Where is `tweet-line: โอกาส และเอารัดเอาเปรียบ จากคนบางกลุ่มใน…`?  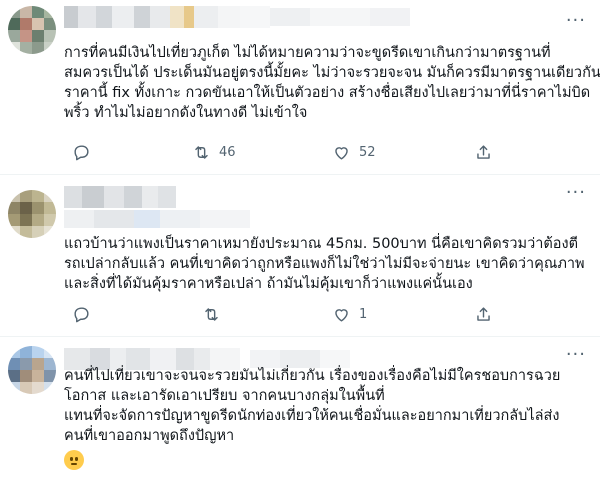
tweet-line: โอกาส และเอารัดเอาเปรียบ จากคนบางกลุ่มใน… is located at coordinates (224, 396).